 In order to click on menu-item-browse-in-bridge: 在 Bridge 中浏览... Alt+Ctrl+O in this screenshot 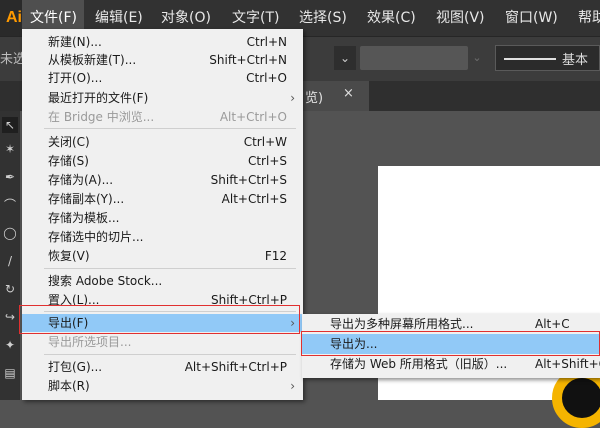, I will do `click(167, 117)`.